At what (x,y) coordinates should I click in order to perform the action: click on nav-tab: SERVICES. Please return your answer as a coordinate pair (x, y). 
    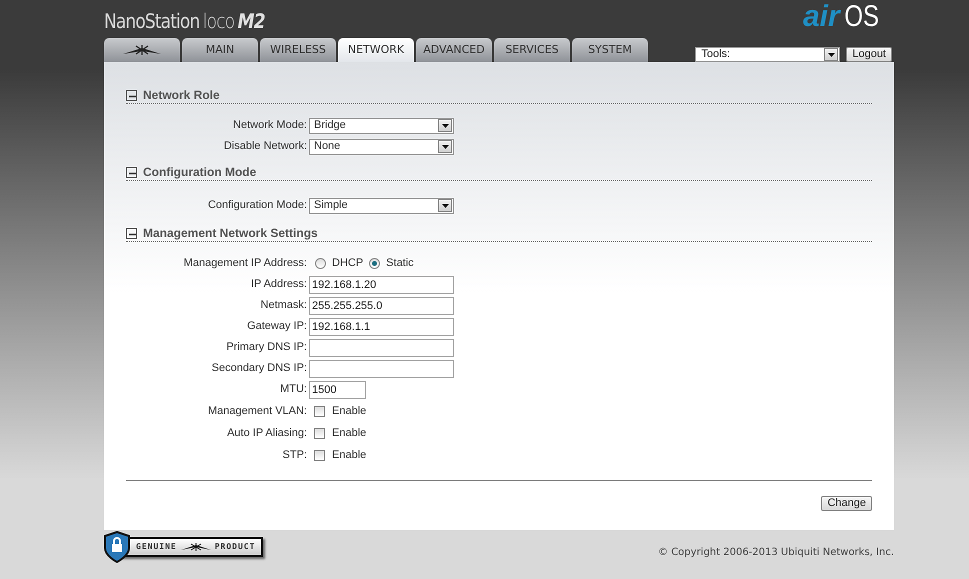
    Looking at the image, I should click on (532, 50).